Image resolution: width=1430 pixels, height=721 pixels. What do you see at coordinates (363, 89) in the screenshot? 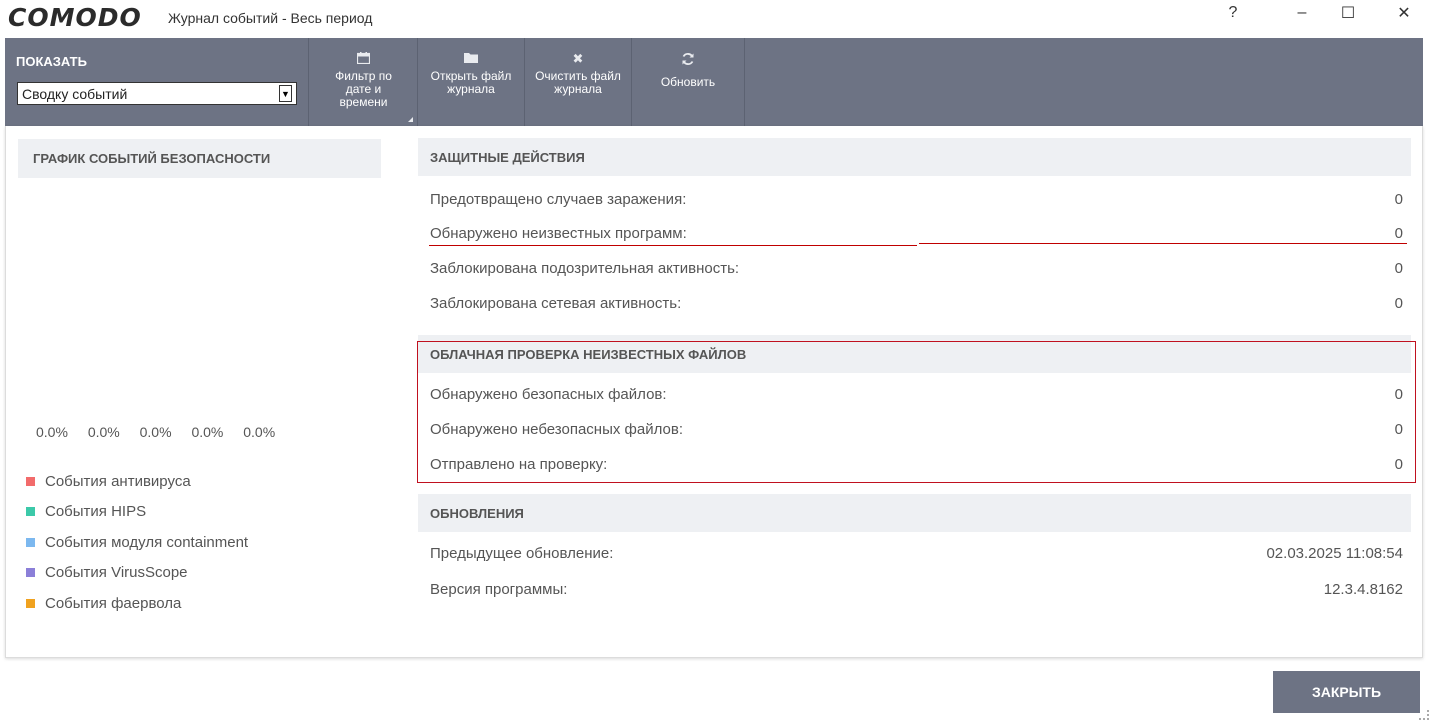
I see `filter-date-label: Фильтр по дате и времени` at bounding box center [363, 89].